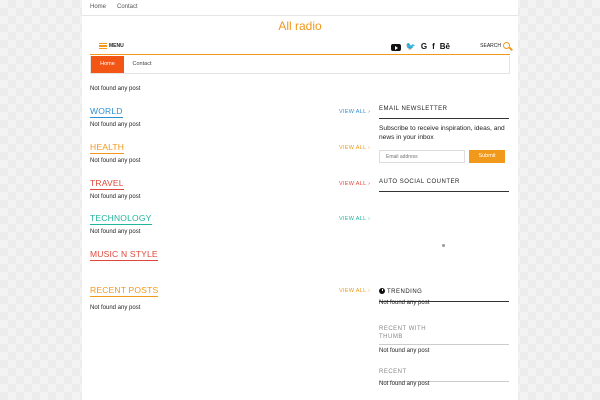 Image resolution: width=600 pixels, height=400 pixels. Describe the element at coordinates (433, 46) in the screenshot. I see `facebook-icon: f` at that location.